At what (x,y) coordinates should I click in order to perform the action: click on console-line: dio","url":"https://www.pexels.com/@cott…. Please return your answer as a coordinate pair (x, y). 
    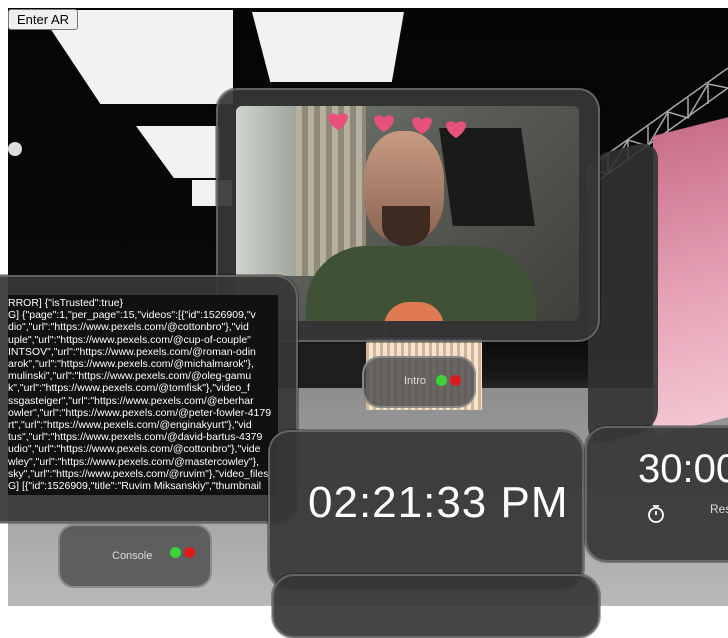
    Looking at the image, I should click on (128, 327).